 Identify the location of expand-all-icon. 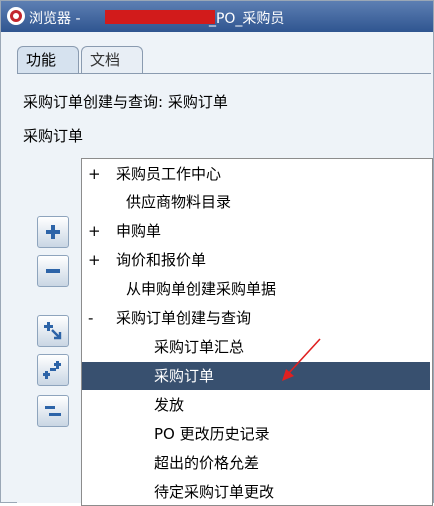
(53, 331).